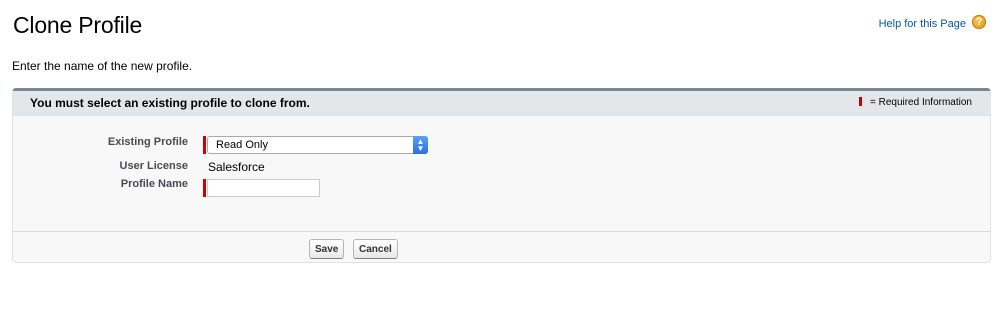 The width and height of the screenshot is (1003, 310). What do you see at coordinates (102, 66) in the screenshot?
I see `instruction-text: Enter the name of the new profile.` at bounding box center [102, 66].